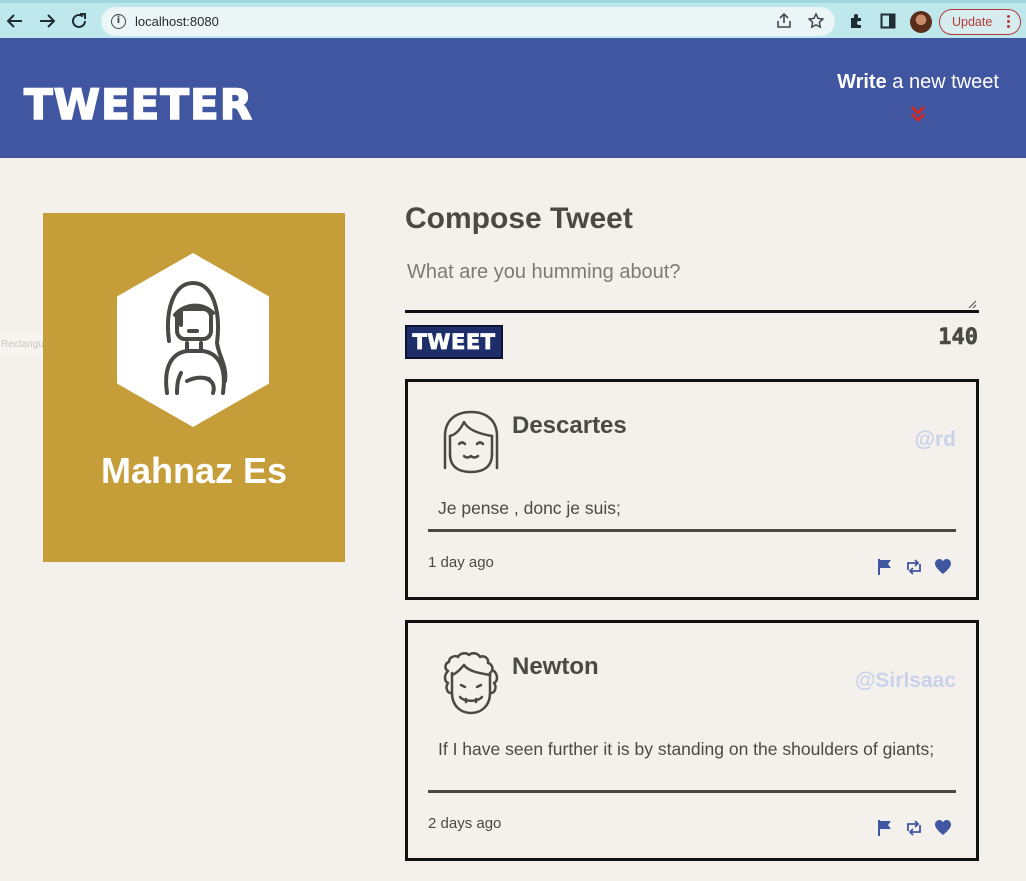 The image size is (1026, 881). I want to click on tweet-author-handle: @rd, so click(935, 440).